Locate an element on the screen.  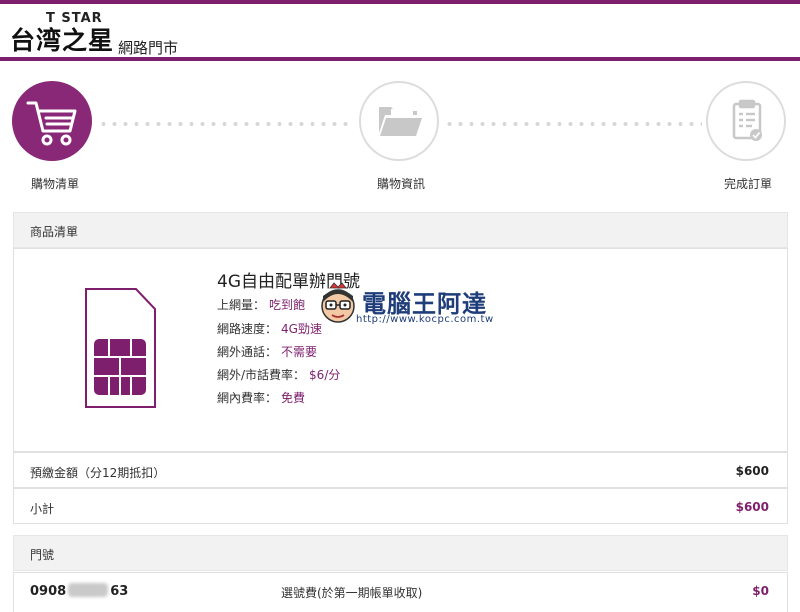
store-subtitle: 網路門市 is located at coordinates (148, 48).